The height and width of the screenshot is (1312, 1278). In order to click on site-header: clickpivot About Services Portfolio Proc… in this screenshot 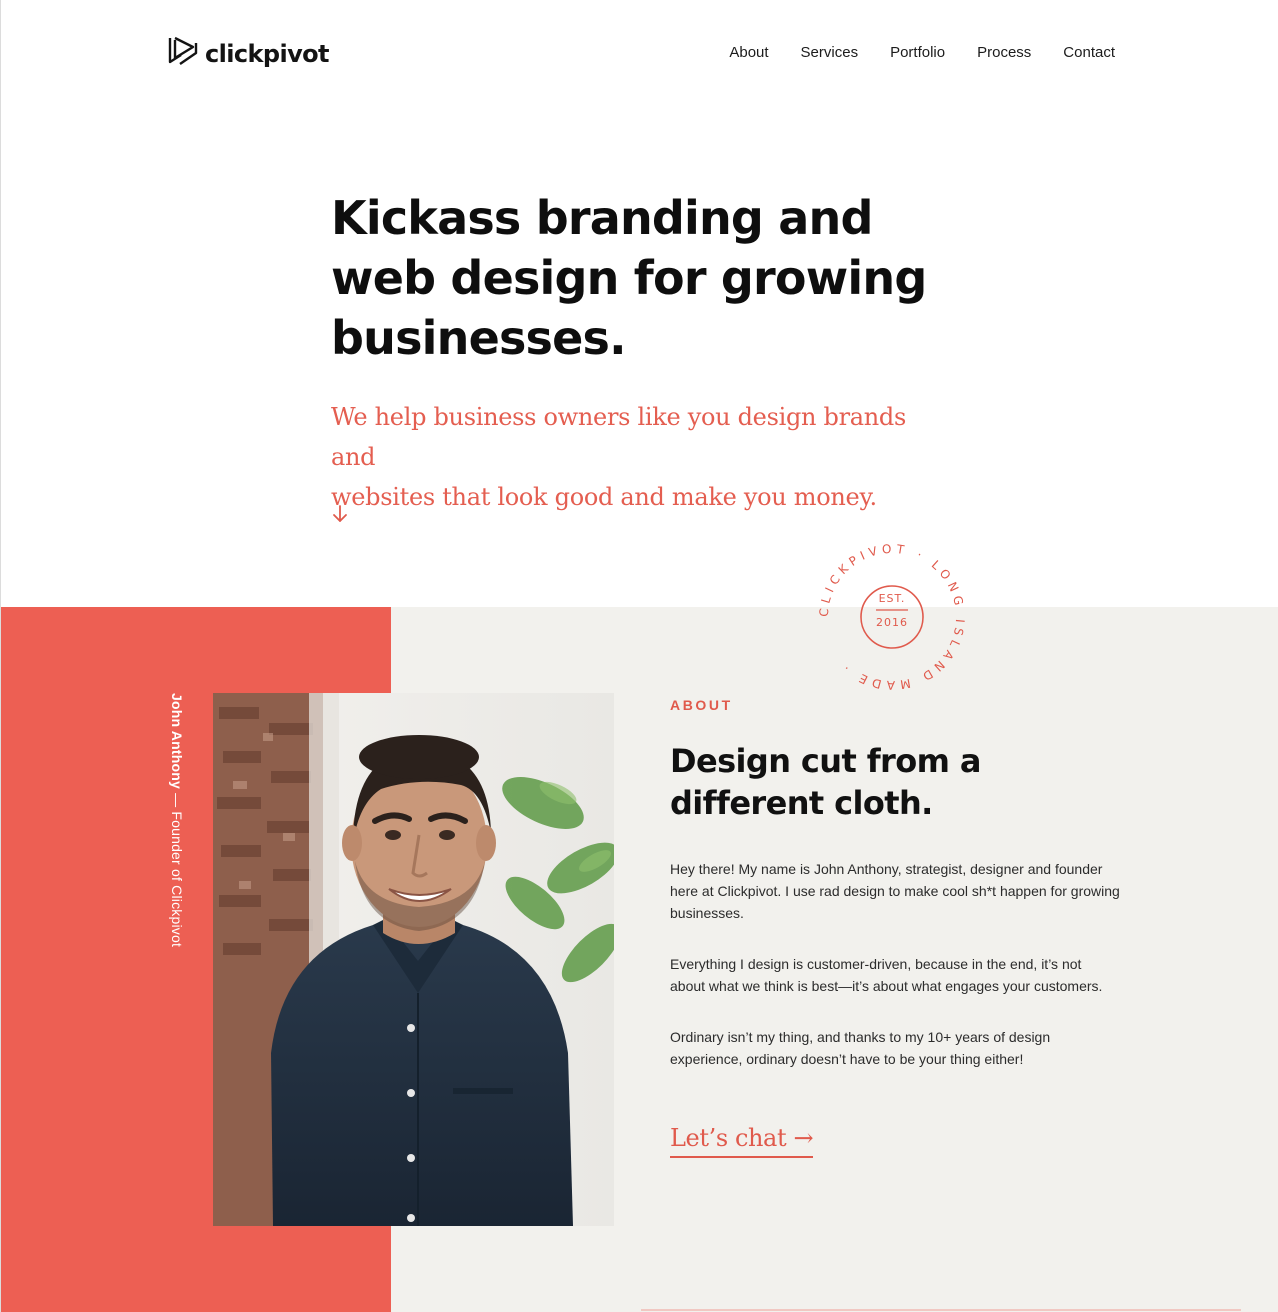, I will do `click(639, 55)`.